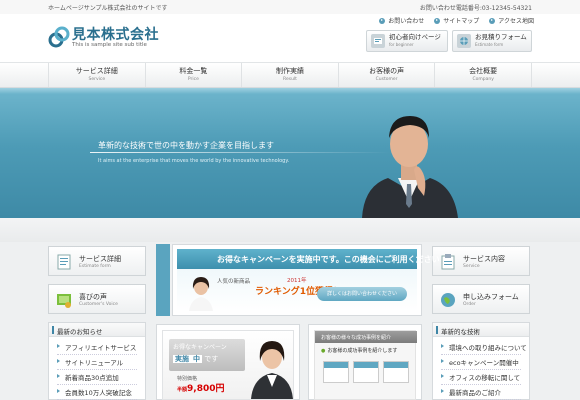 The width and height of the screenshot is (580, 400). What do you see at coordinates (182, 359) in the screenshot?
I see `promo-highlight: 実施` at bounding box center [182, 359].